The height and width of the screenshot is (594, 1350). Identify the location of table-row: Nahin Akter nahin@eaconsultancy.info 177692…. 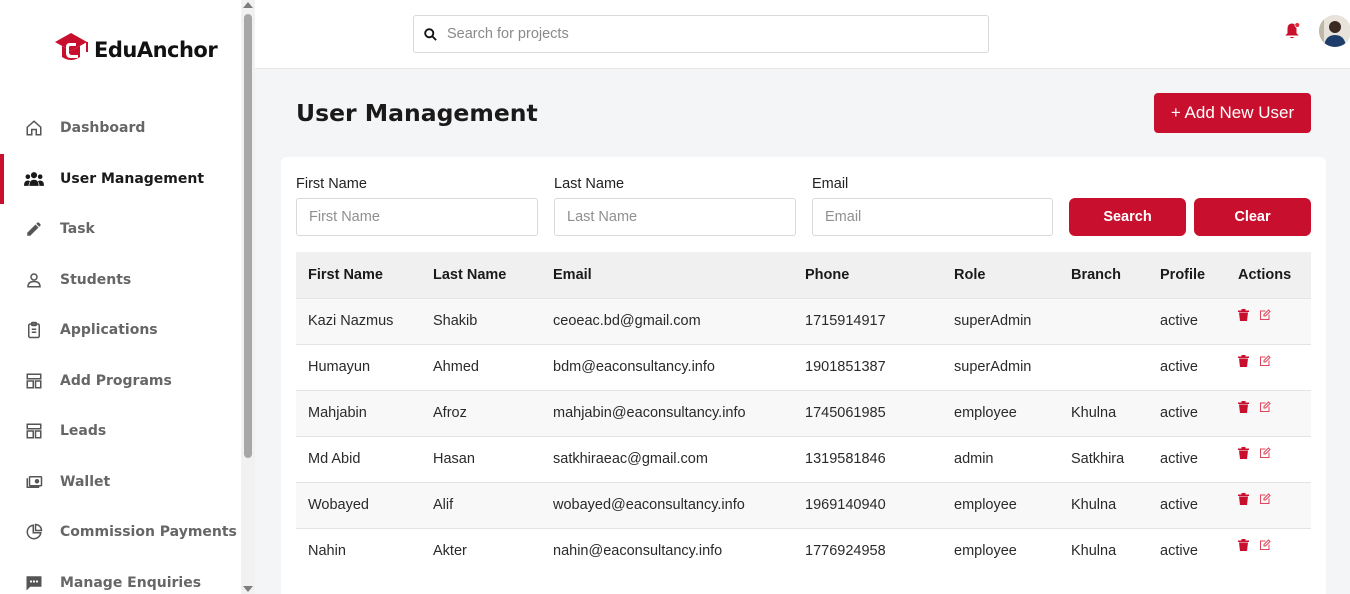
(803, 550).